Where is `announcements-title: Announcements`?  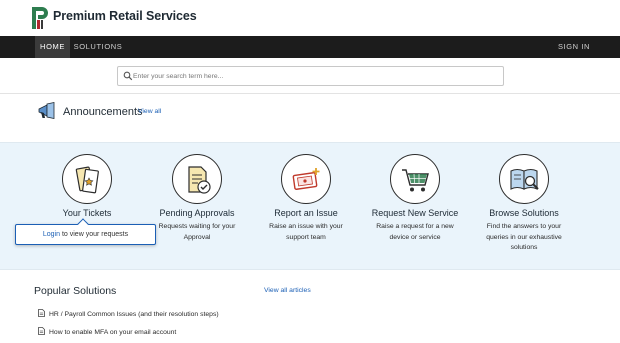 announcements-title: Announcements is located at coordinates (103, 112).